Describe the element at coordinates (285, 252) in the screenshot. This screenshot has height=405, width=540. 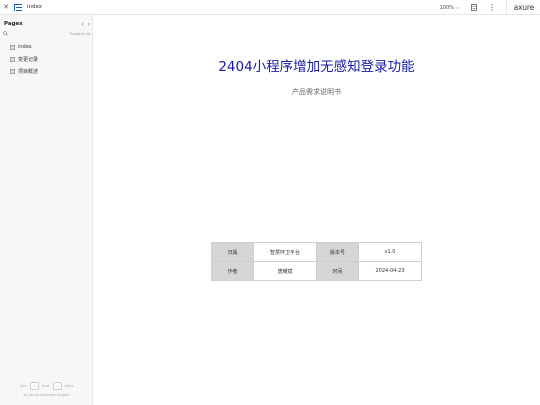
I see `table-value-cell: 智慧环卫平台` at that location.